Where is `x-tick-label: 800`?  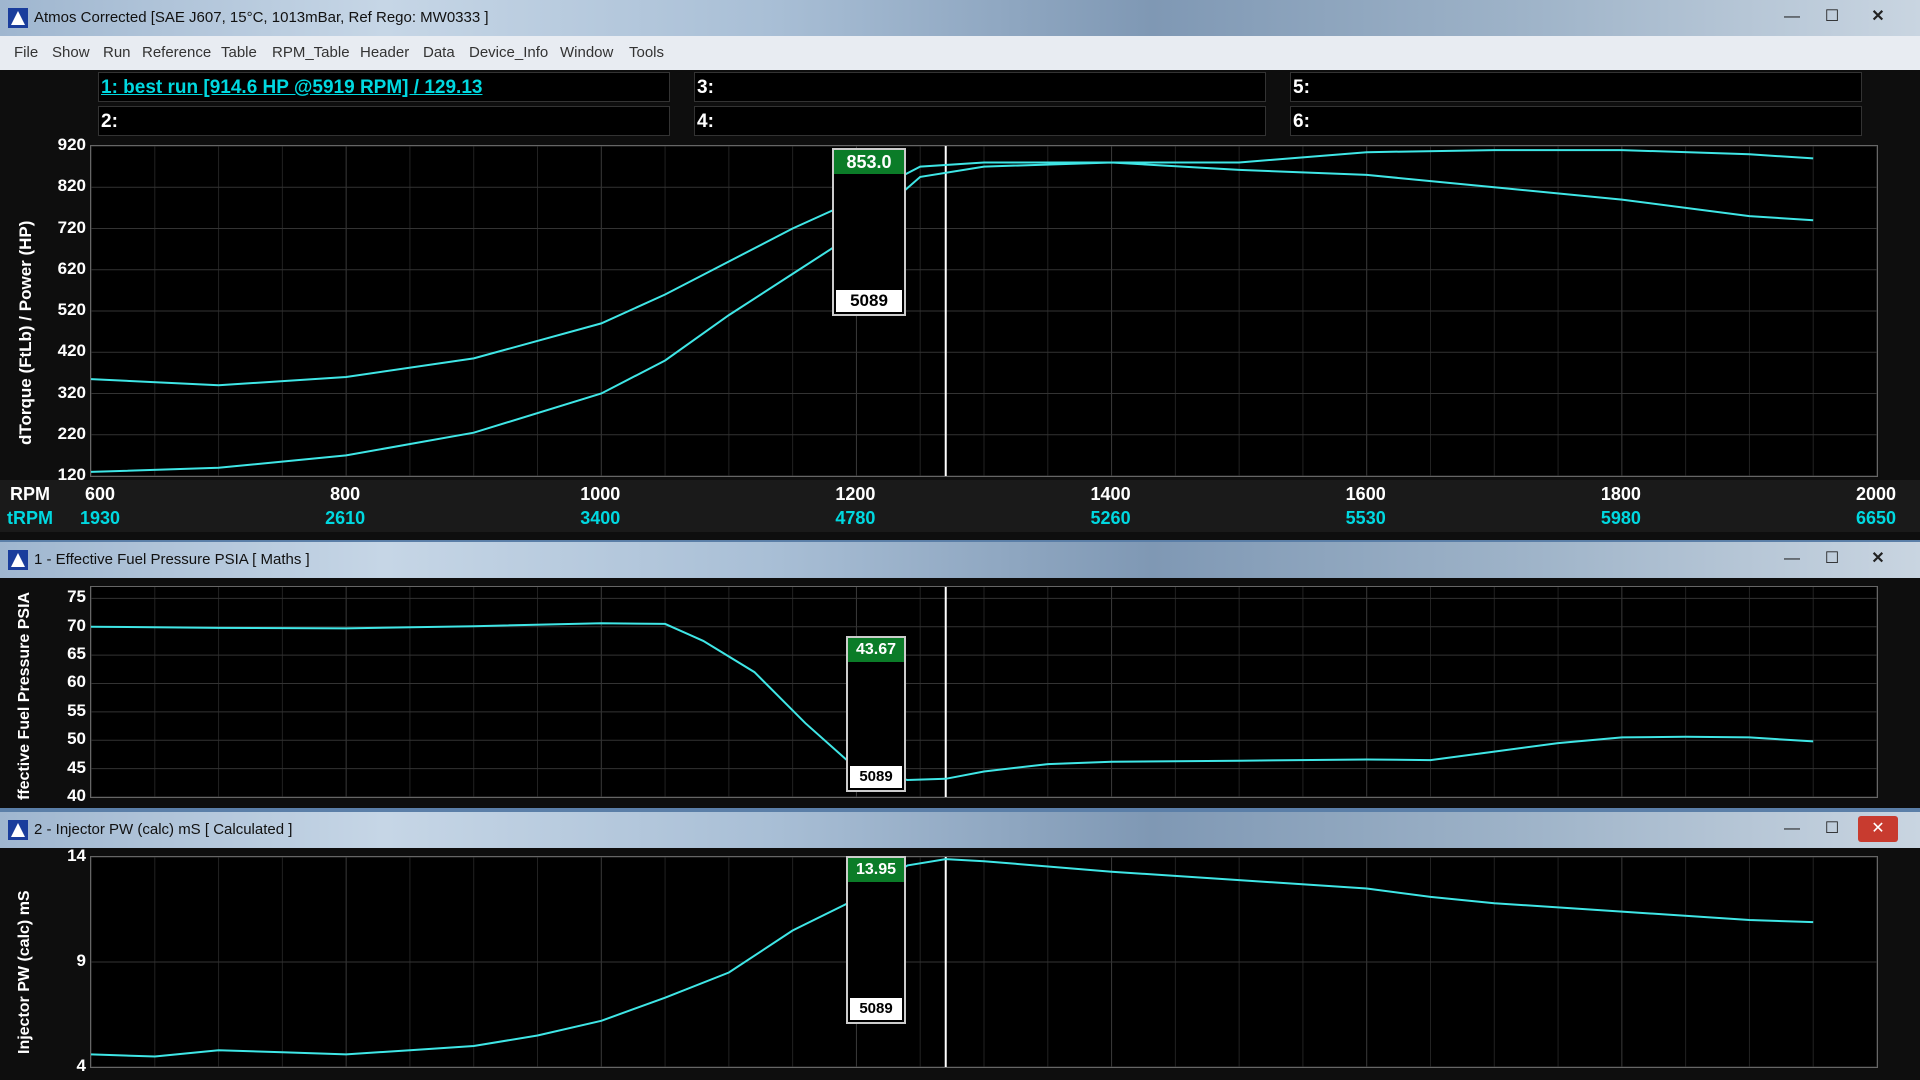 x-tick-label: 800 is located at coordinates (345, 494).